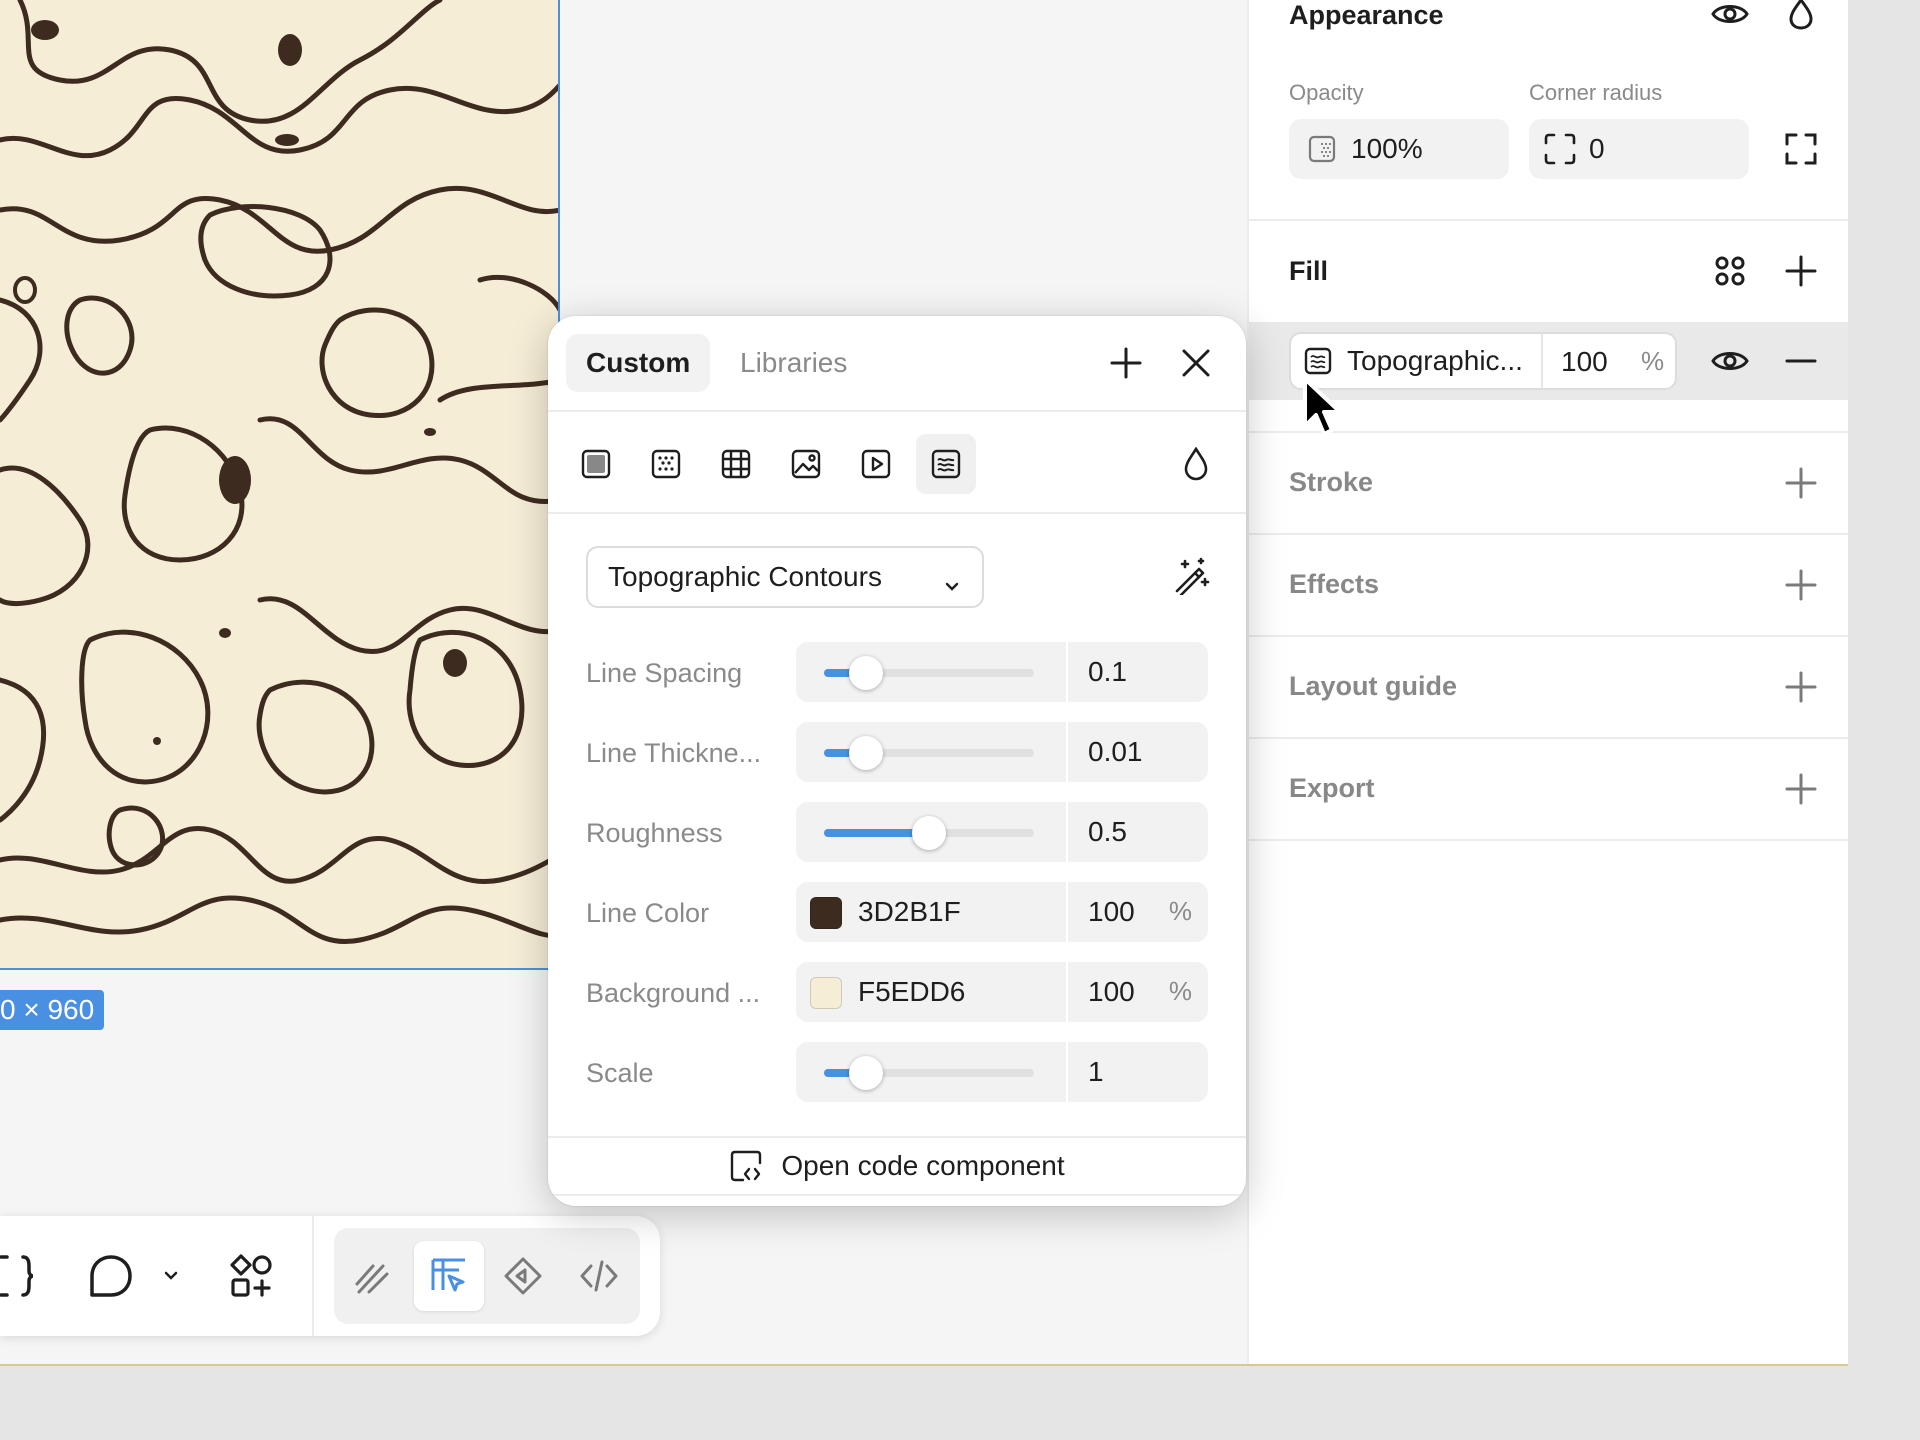 This screenshot has width=1920, height=1440. I want to click on opacity-icon, so click(1322, 149).